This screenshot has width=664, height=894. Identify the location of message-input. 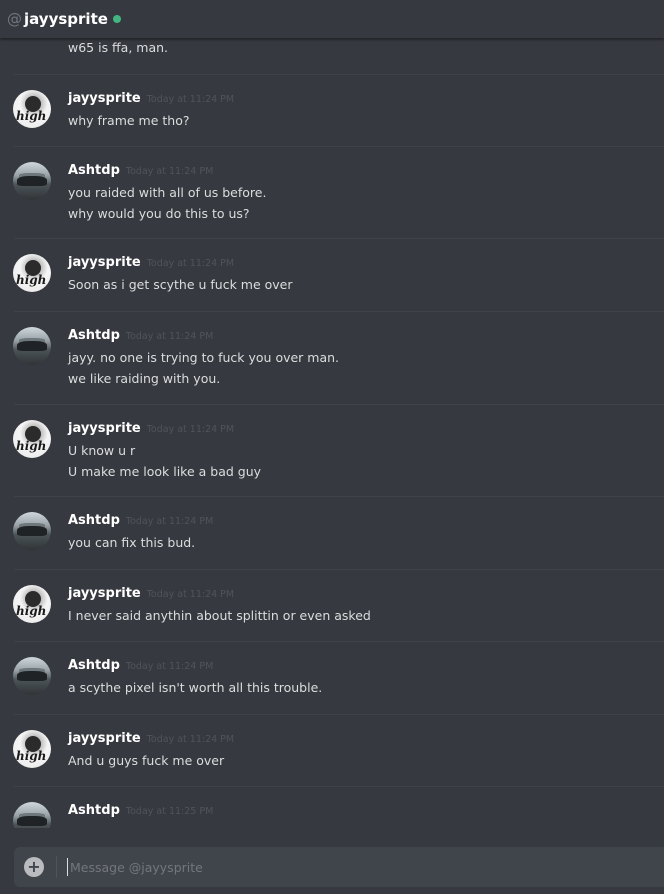
(365, 867).